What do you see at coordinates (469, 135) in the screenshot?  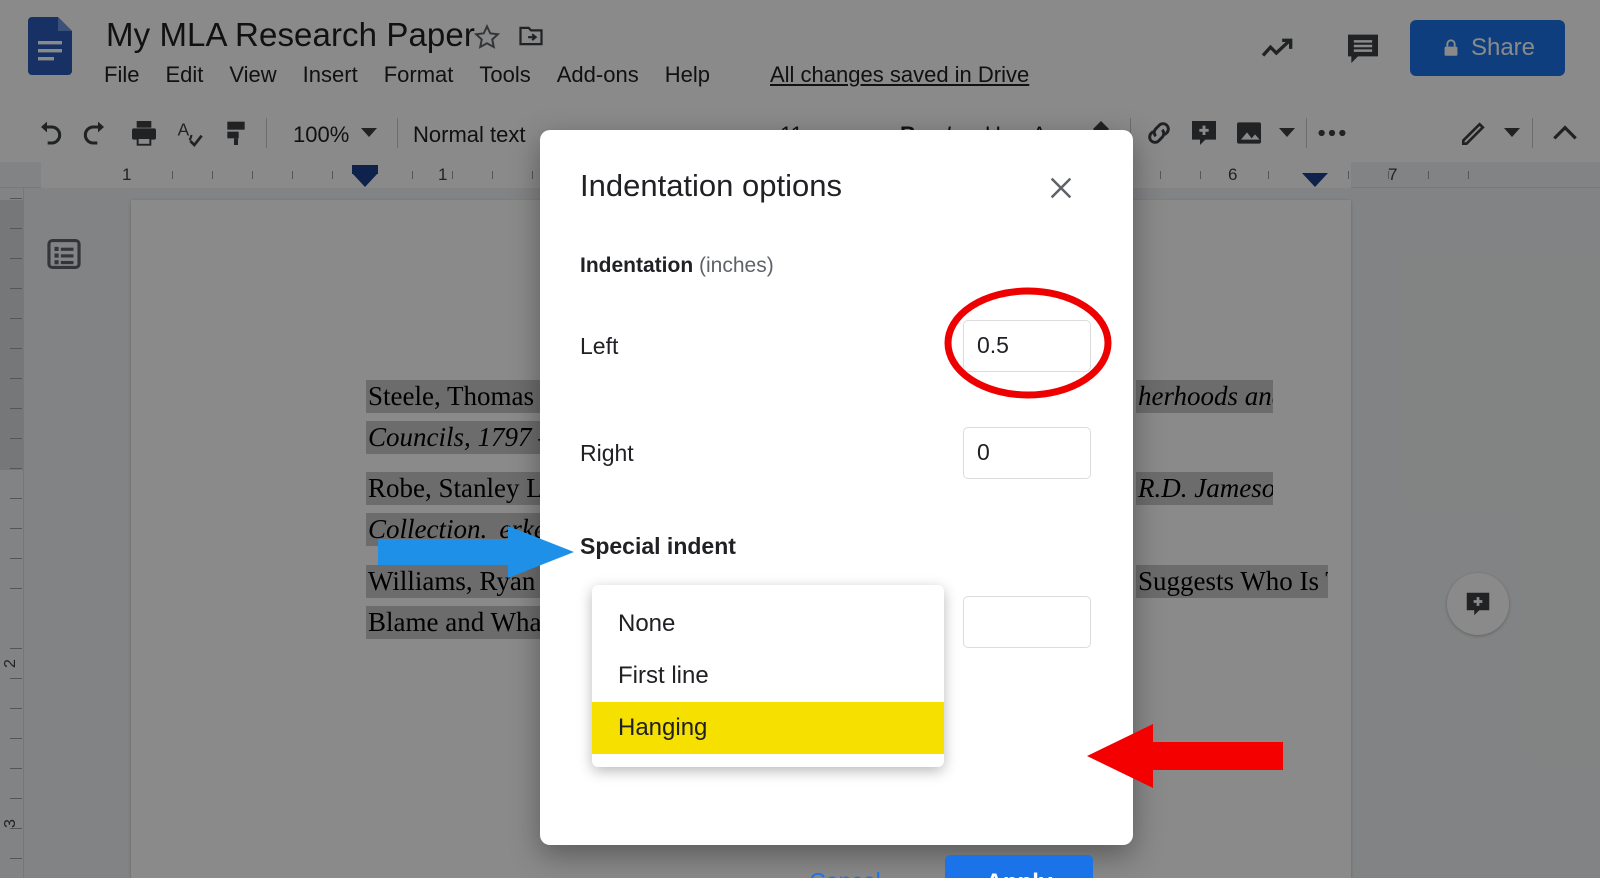 I see `paragraph-style-selector: Normal text` at bounding box center [469, 135].